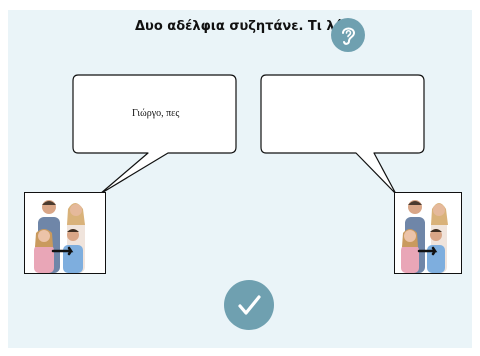 This screenshot has width=480, height=356. I want to click on listen-button, so click(348, 35).